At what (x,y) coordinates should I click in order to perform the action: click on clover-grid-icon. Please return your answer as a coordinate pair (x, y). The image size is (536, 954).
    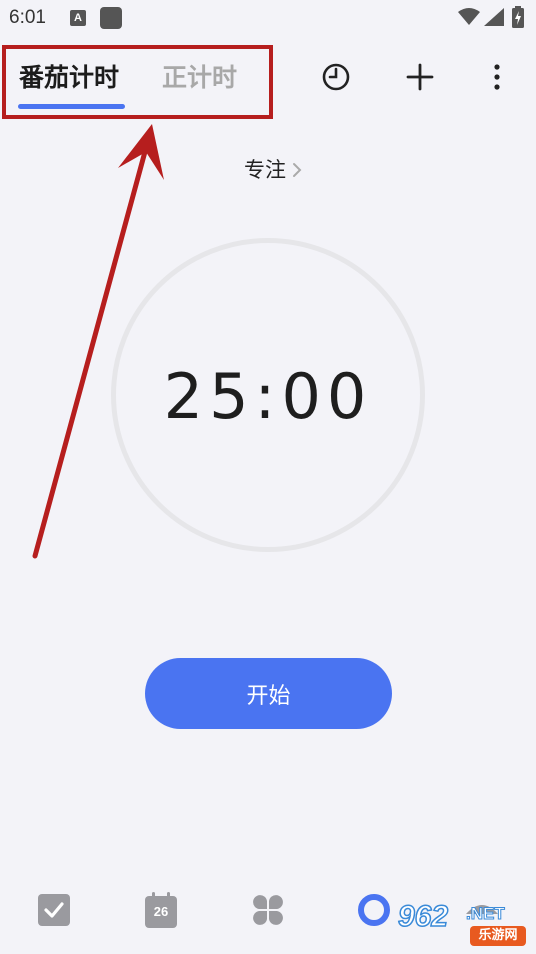
    Looking at the image, I should click on (268, 910).